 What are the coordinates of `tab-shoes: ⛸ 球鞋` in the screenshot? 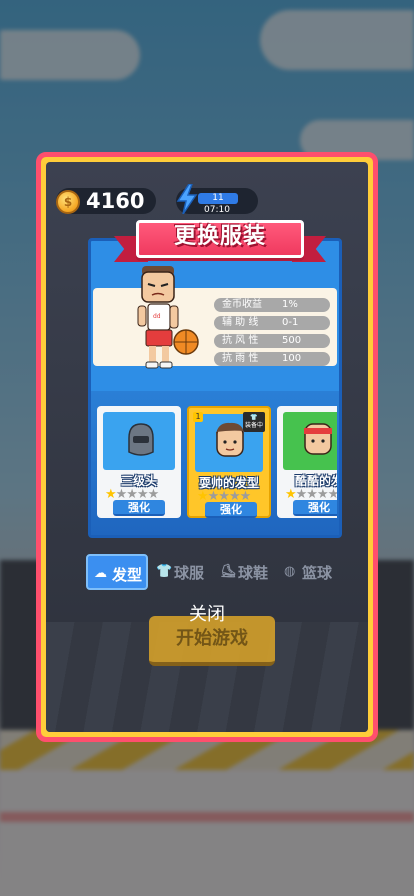 It's located at (245, 572).